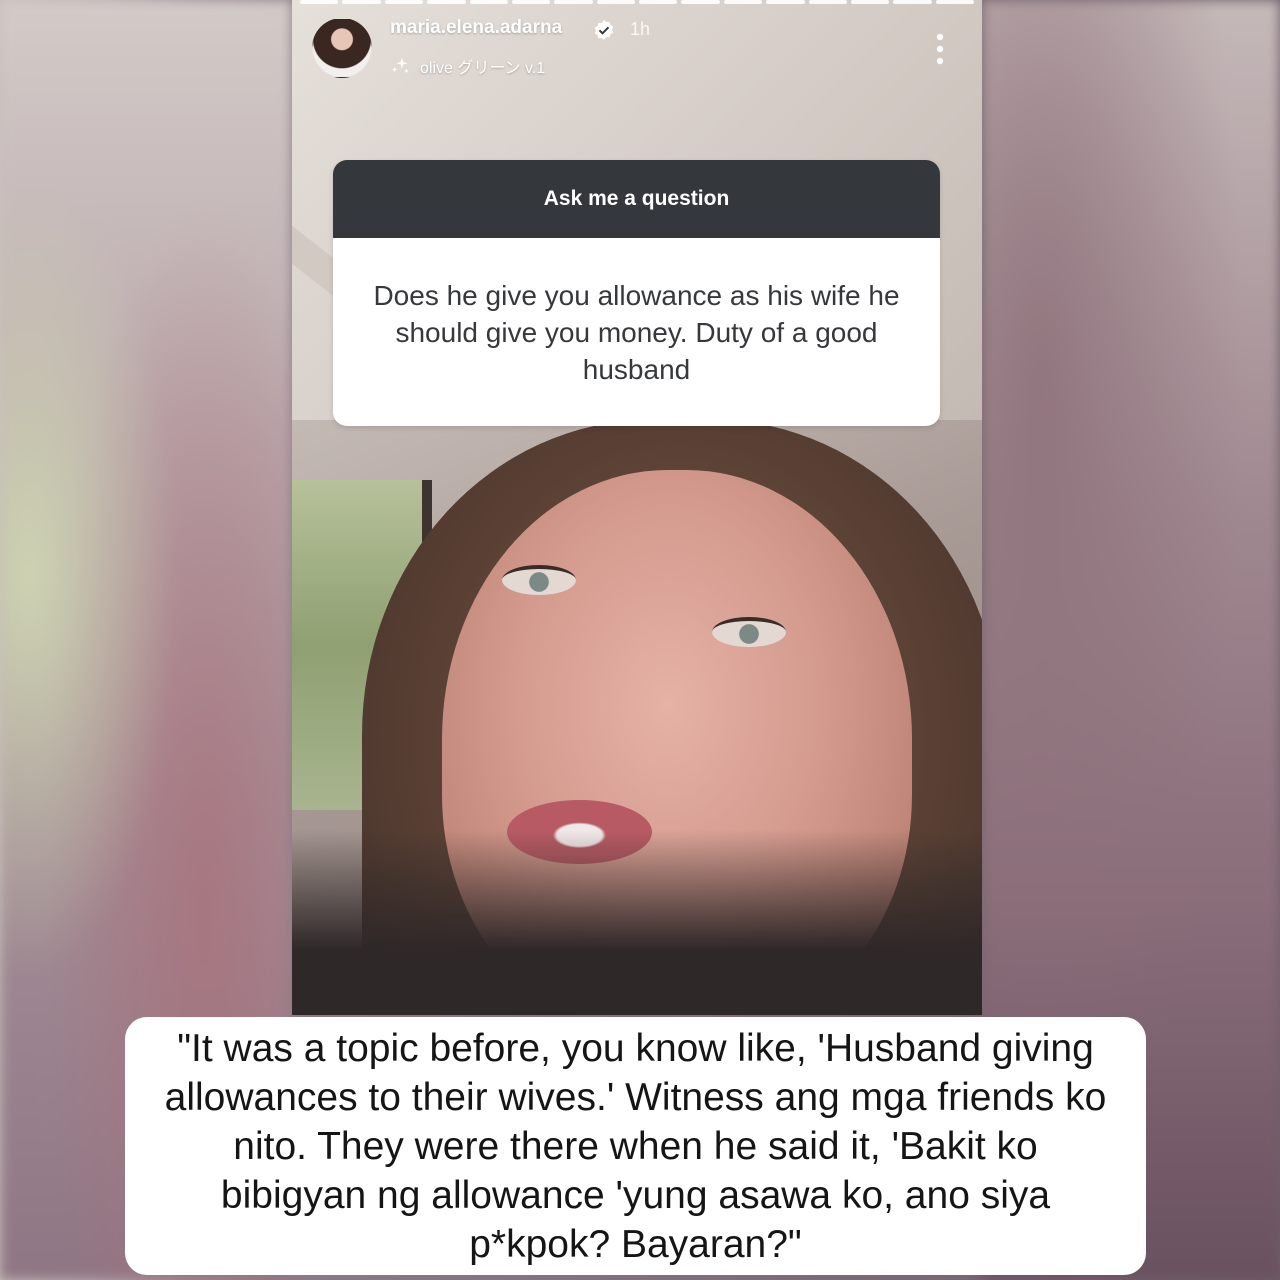  I want to click on story-photo-shirt, so click(637, 922).